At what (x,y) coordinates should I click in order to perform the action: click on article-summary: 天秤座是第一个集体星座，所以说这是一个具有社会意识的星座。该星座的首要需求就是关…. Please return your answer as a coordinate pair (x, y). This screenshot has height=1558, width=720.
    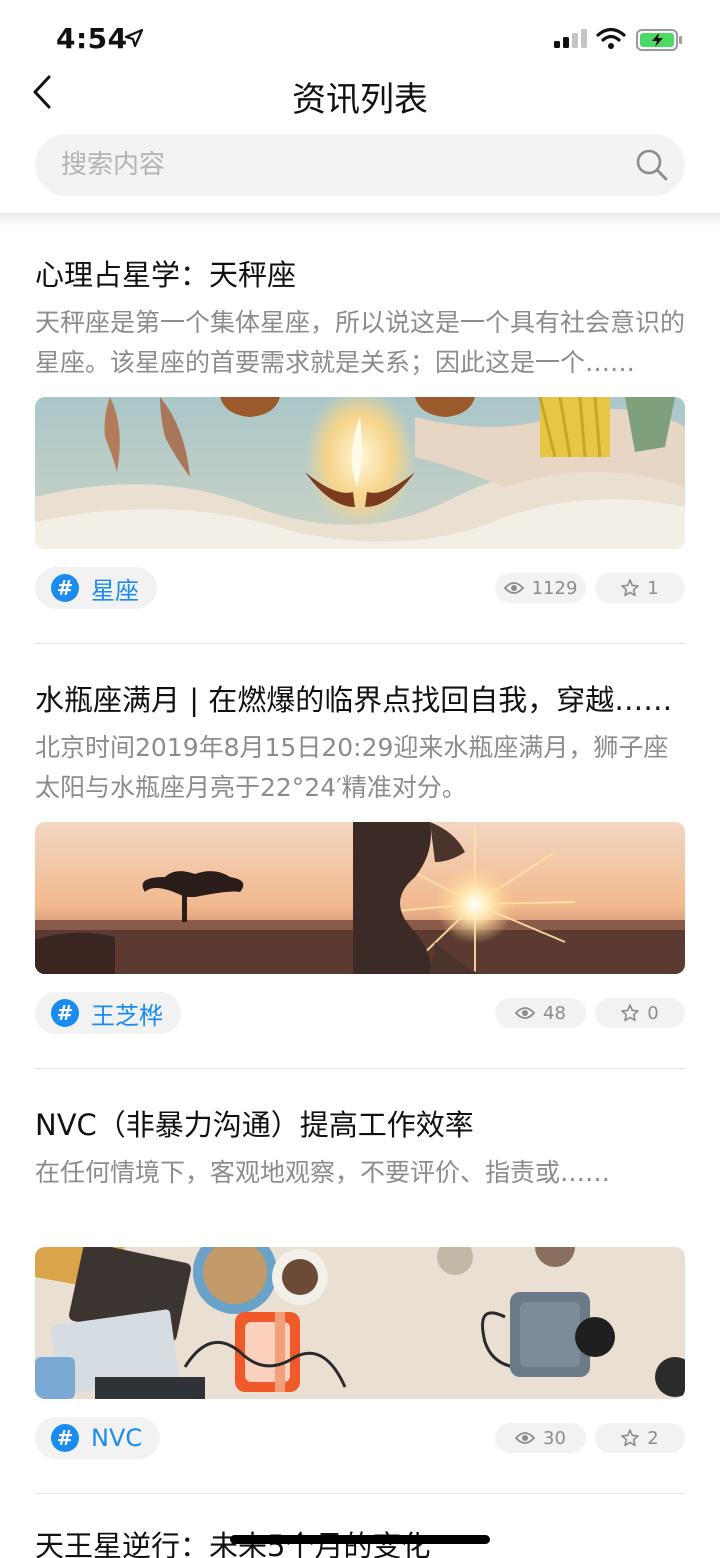
    Looking at the image, I should click on (360, 342).